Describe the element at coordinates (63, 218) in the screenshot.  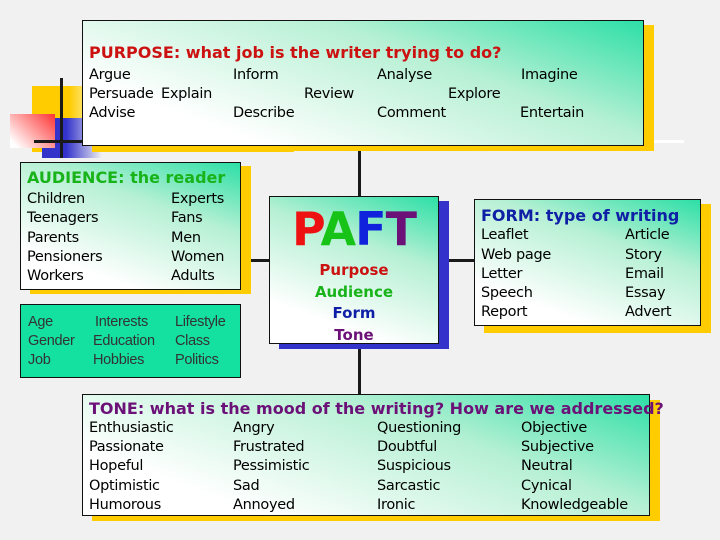
I see `audience-word: Teenagers` at that location.